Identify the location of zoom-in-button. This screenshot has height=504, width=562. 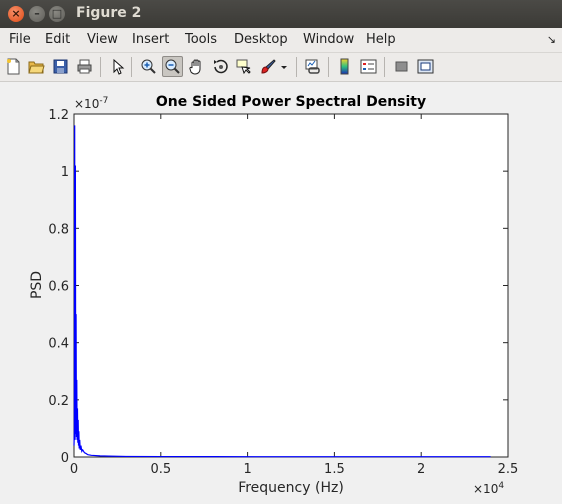
(148, 66).